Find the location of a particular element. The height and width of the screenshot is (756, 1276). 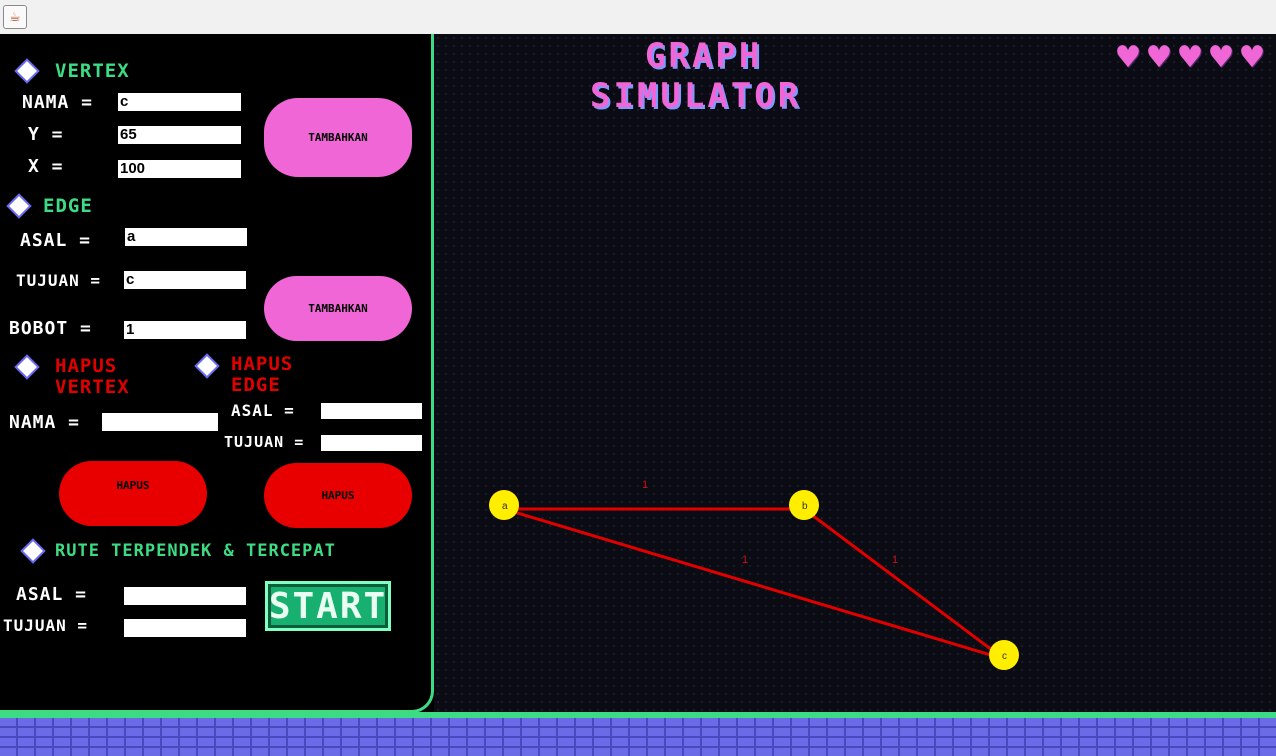

hapus-vertex-heading-line2: VERTEX is located at coordinates (92, 387).